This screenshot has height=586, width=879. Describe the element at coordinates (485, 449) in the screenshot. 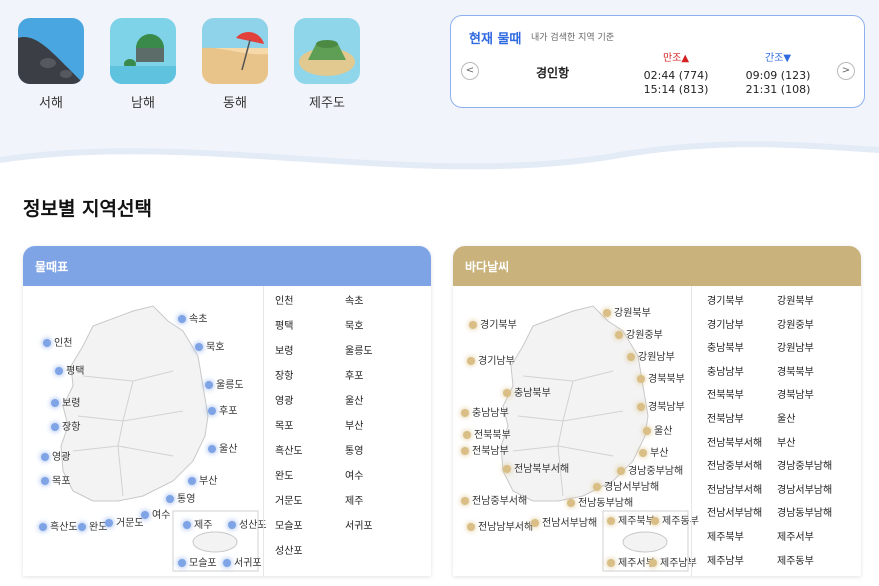

I see `map-label: 전북남부` at that location.